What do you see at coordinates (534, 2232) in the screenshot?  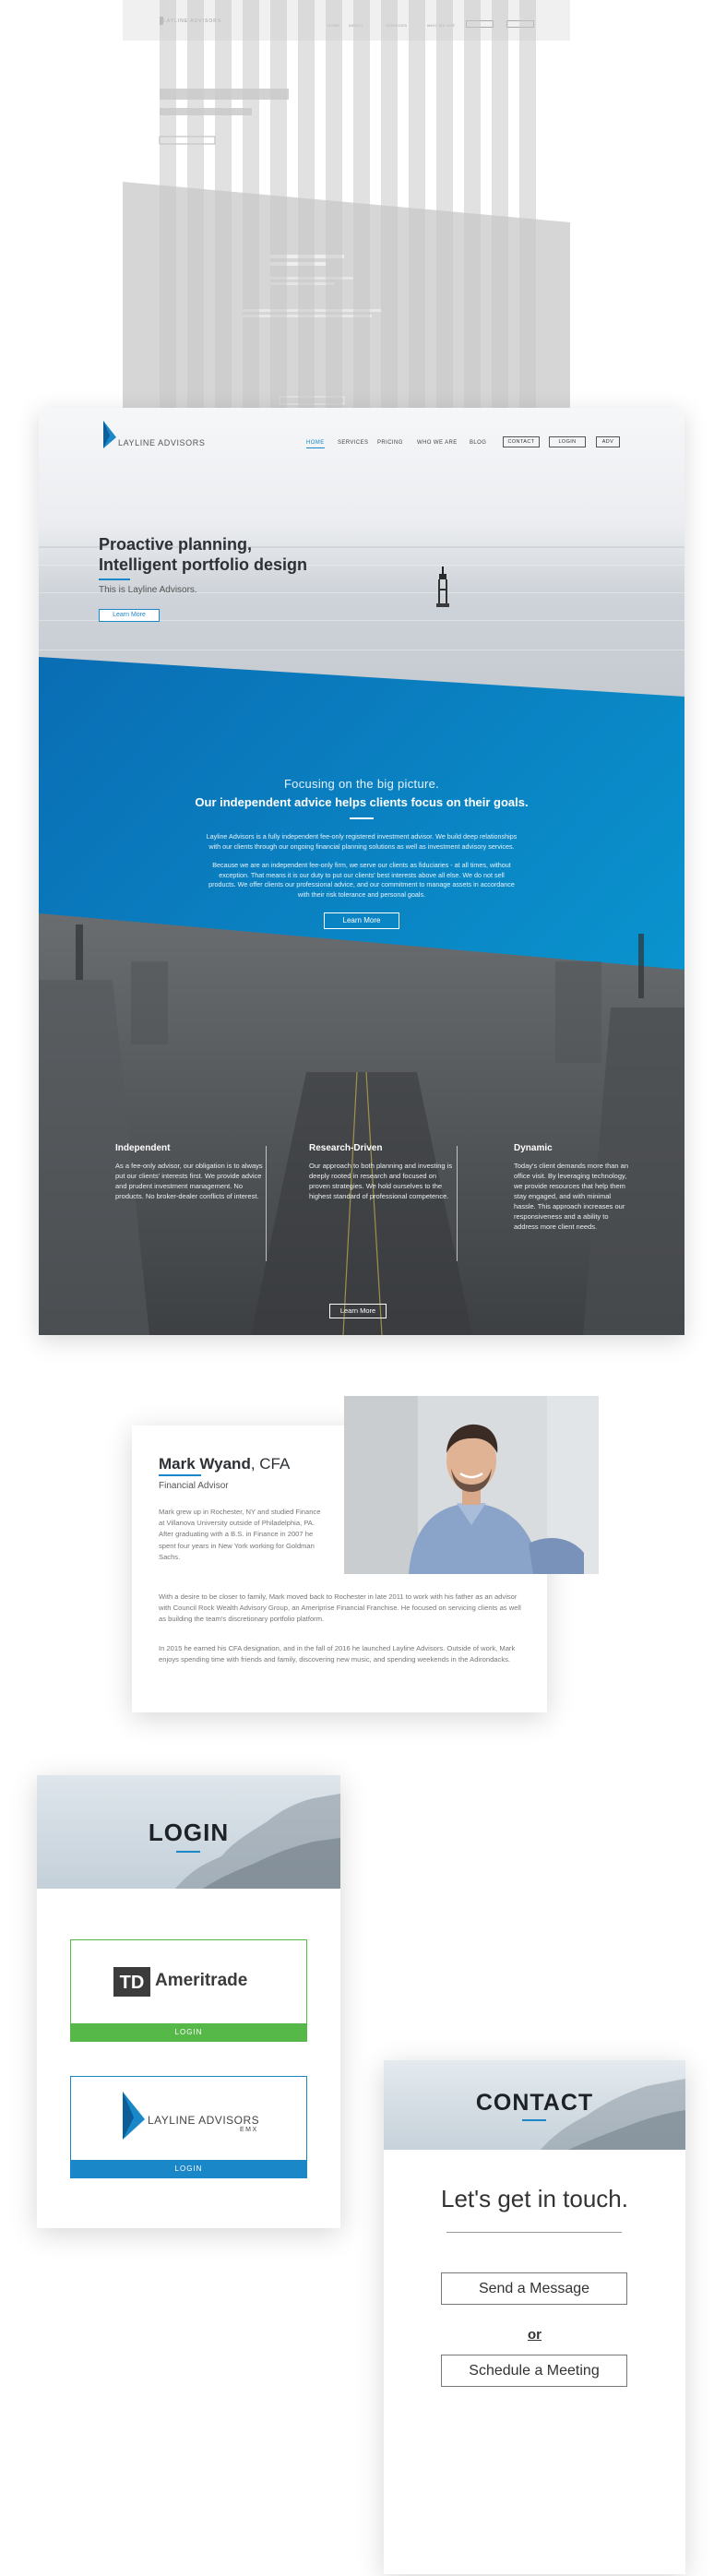 I see `contact-divider` at bounding box center [534, 2232].